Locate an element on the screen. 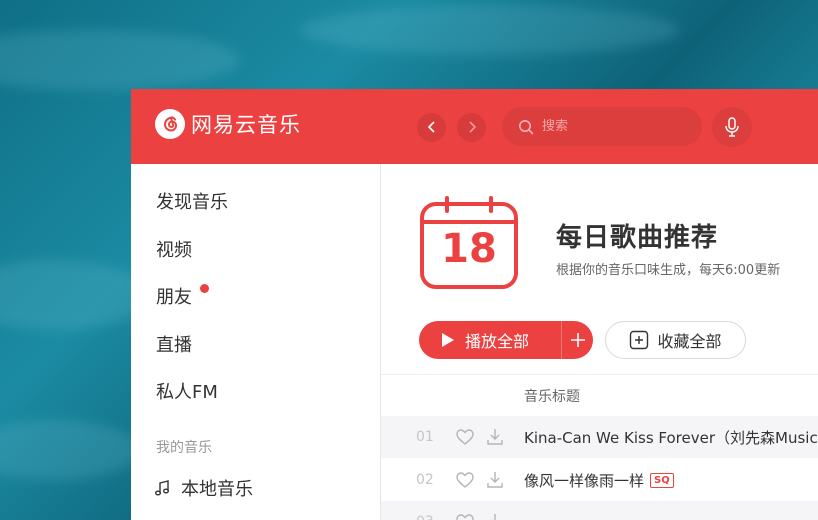 The width and height of the screenshot is (818, 520). play-all-button: 播放全部 is located at coordinates (490, 340).